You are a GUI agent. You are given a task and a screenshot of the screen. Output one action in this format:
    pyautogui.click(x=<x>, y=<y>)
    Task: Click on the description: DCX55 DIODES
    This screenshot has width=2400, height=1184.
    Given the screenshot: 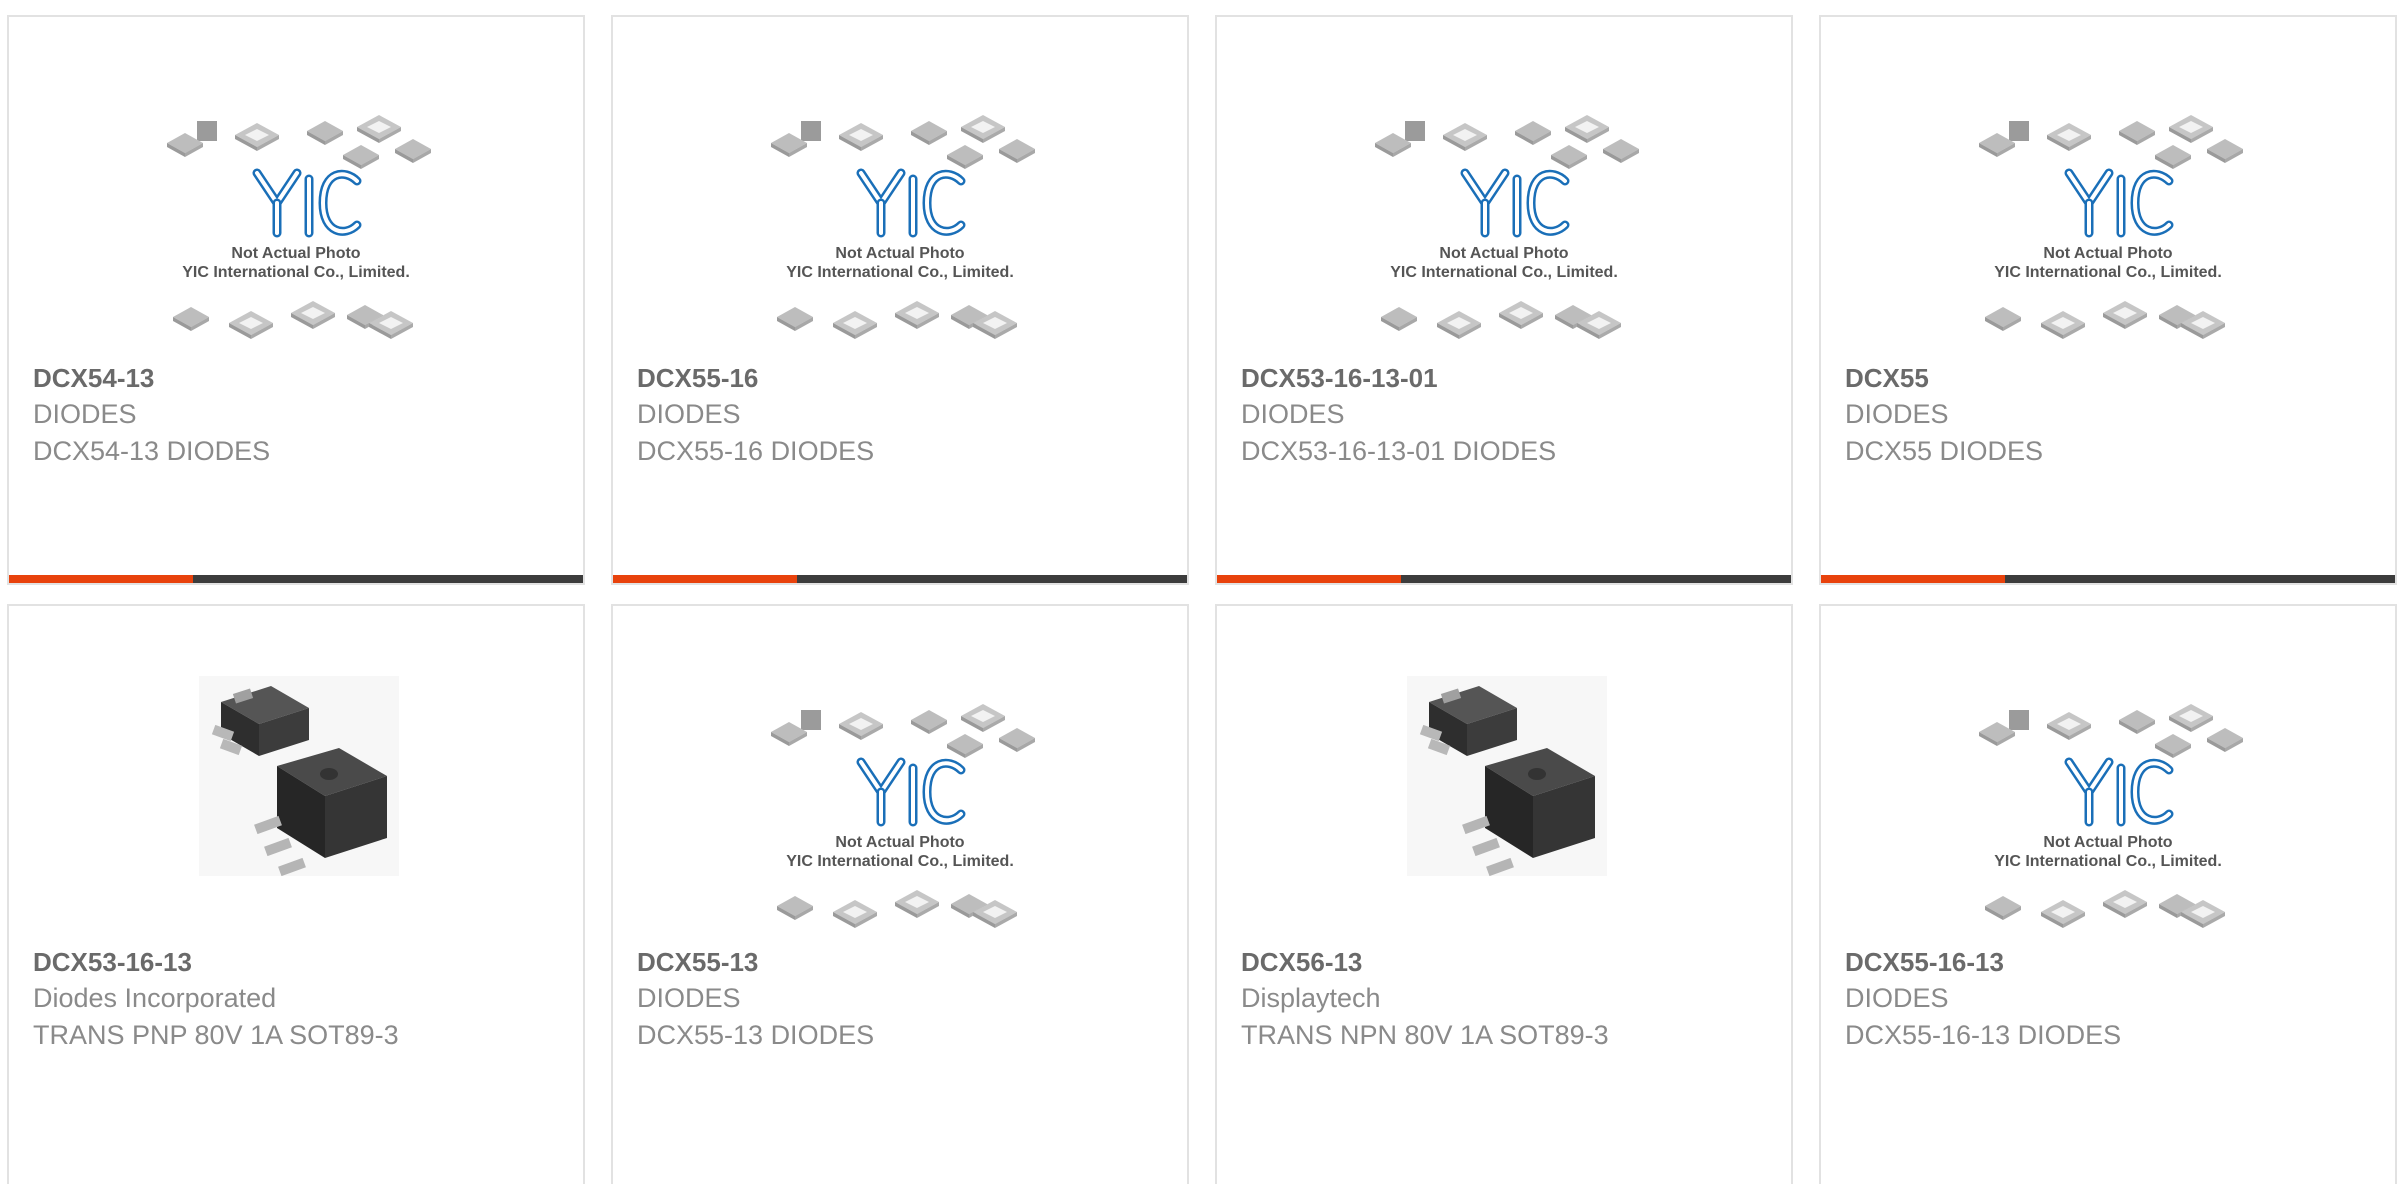 What is the action you would take?
    pyautogui.click(x=1944, y=451)
    